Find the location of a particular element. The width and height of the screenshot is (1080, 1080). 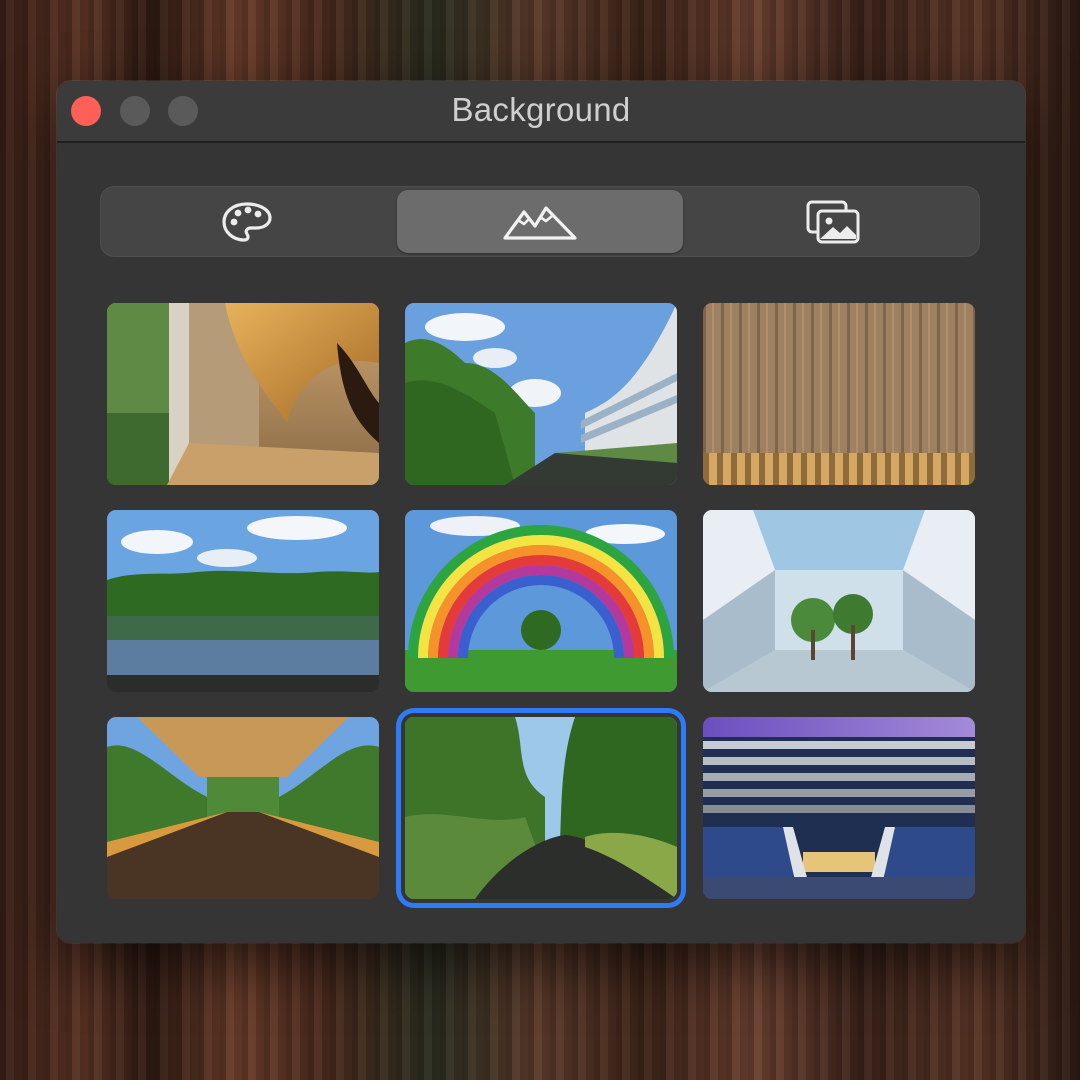

scene-thumbnail-auditorium is located at coordinates (839, 808).